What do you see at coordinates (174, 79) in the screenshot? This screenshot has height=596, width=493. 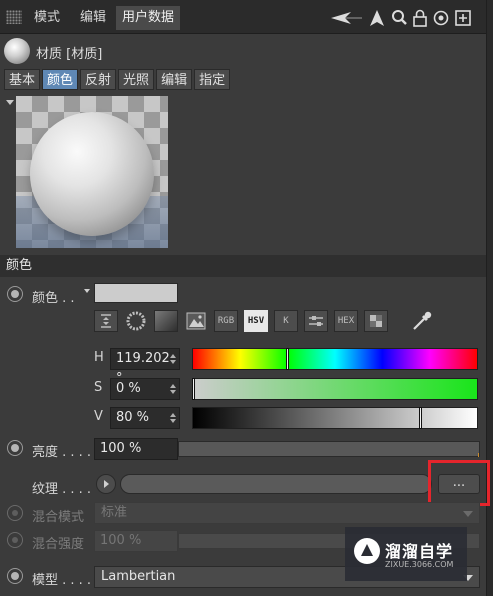 I see `tab-editor: 编辑` at bounding box center [174, 79].